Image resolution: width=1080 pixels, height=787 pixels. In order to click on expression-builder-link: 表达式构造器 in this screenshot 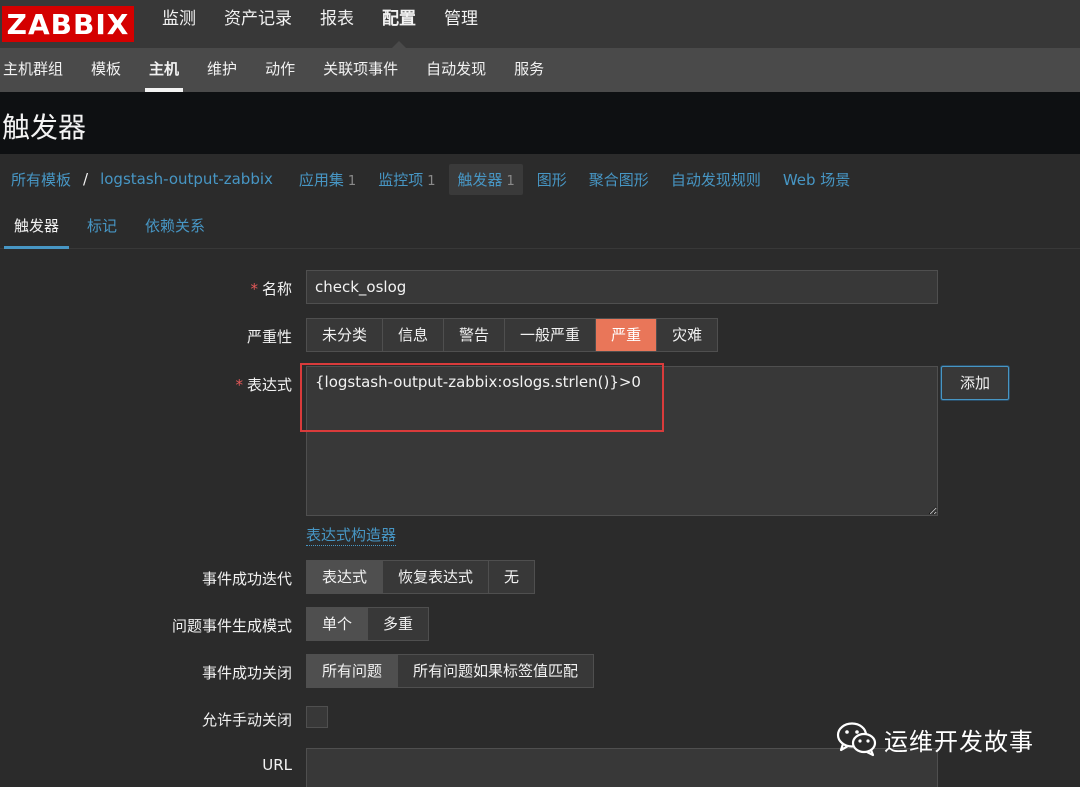, I will do `click(351, 535)`.